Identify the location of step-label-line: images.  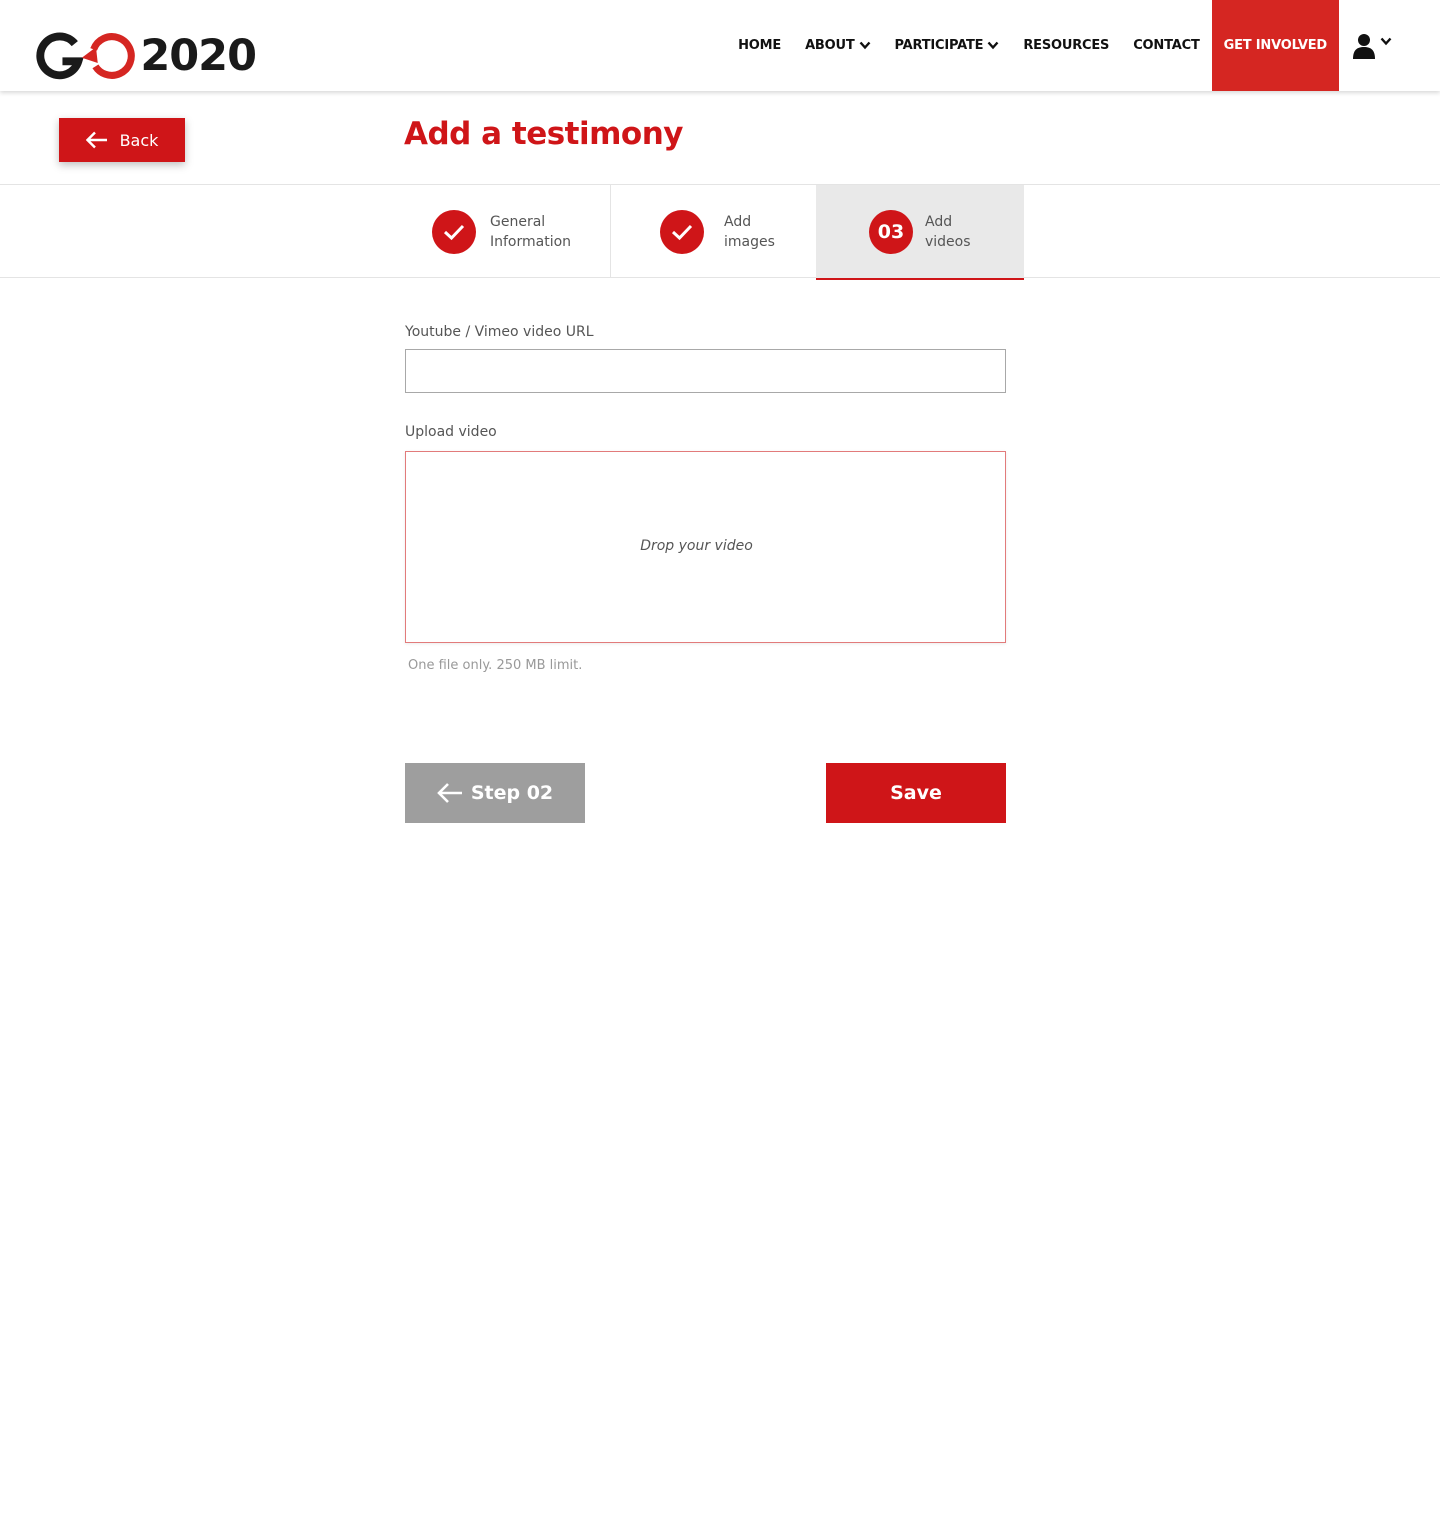
(749, 241).